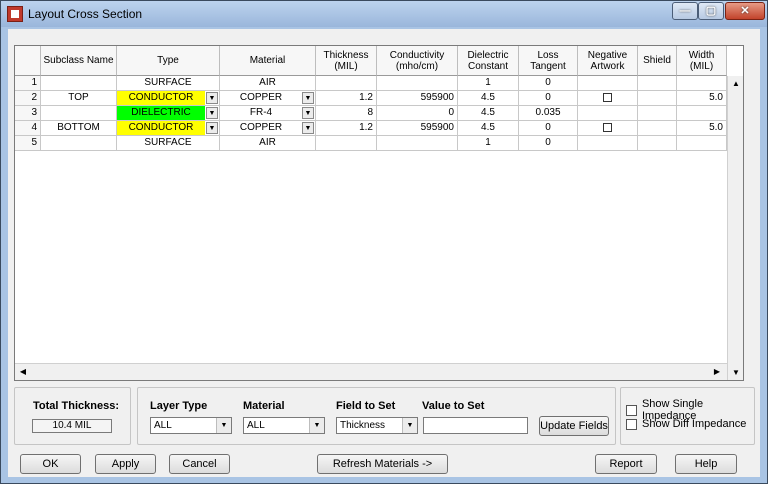 This screenshot has width=768, height=484. I want to click on scroll-left-icon: ◀, so click(23, 372).